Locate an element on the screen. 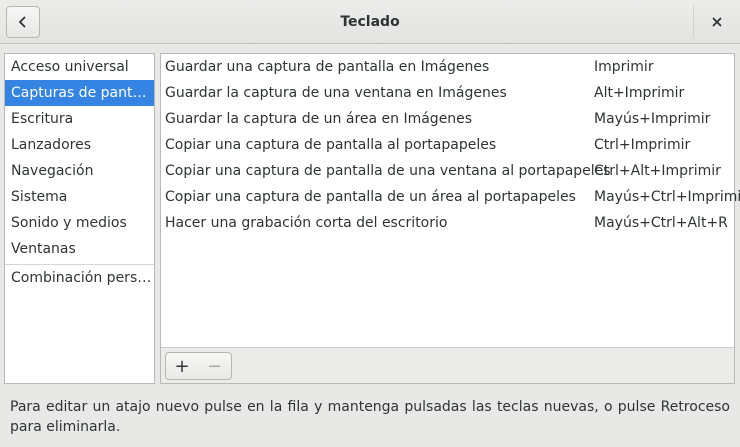 The image size is (740, 447). shortcut-keys: Imprimir is located at coordinates (624, 67).